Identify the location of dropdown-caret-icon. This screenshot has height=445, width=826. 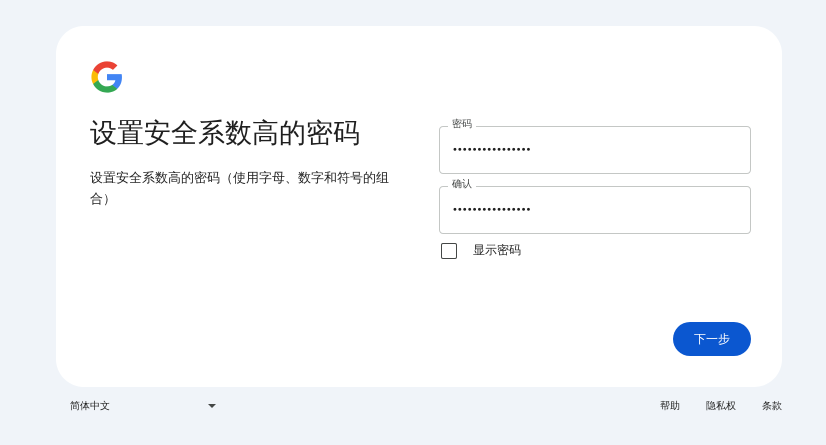
(212, 406).